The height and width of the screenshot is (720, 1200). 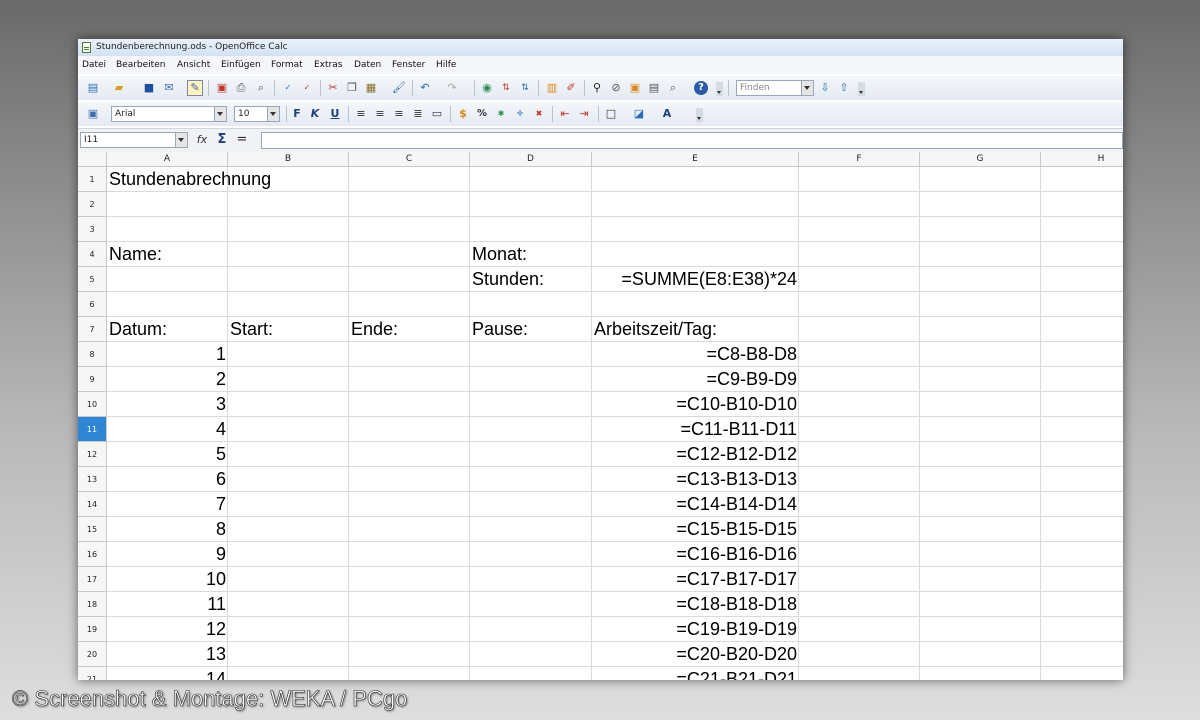 What do you see at coordinates (565, 114) in the screenshot?
I see `decrease-indent-icon: ⇤` at bounding box center [565, 114].